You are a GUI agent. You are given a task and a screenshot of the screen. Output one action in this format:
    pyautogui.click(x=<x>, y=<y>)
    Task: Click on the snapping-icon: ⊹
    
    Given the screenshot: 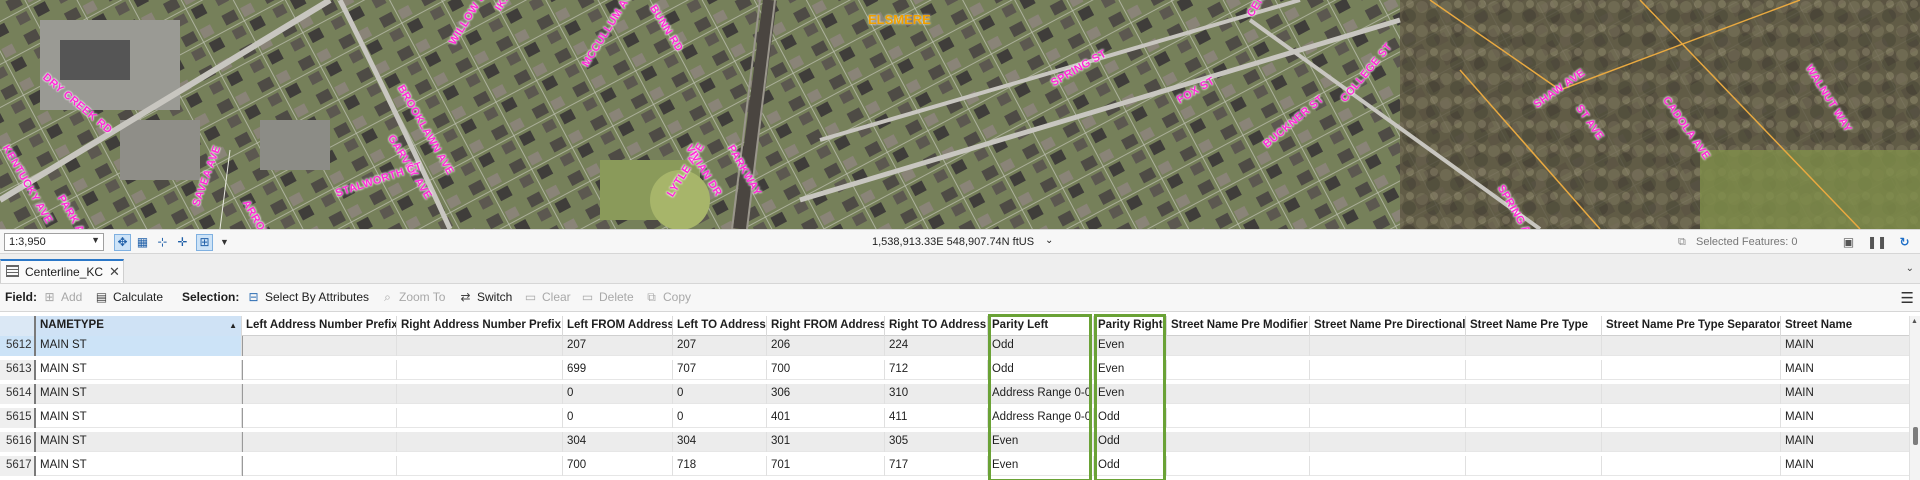 What is the action you would take?
    pyautogui.click(x=162, y=242)
    